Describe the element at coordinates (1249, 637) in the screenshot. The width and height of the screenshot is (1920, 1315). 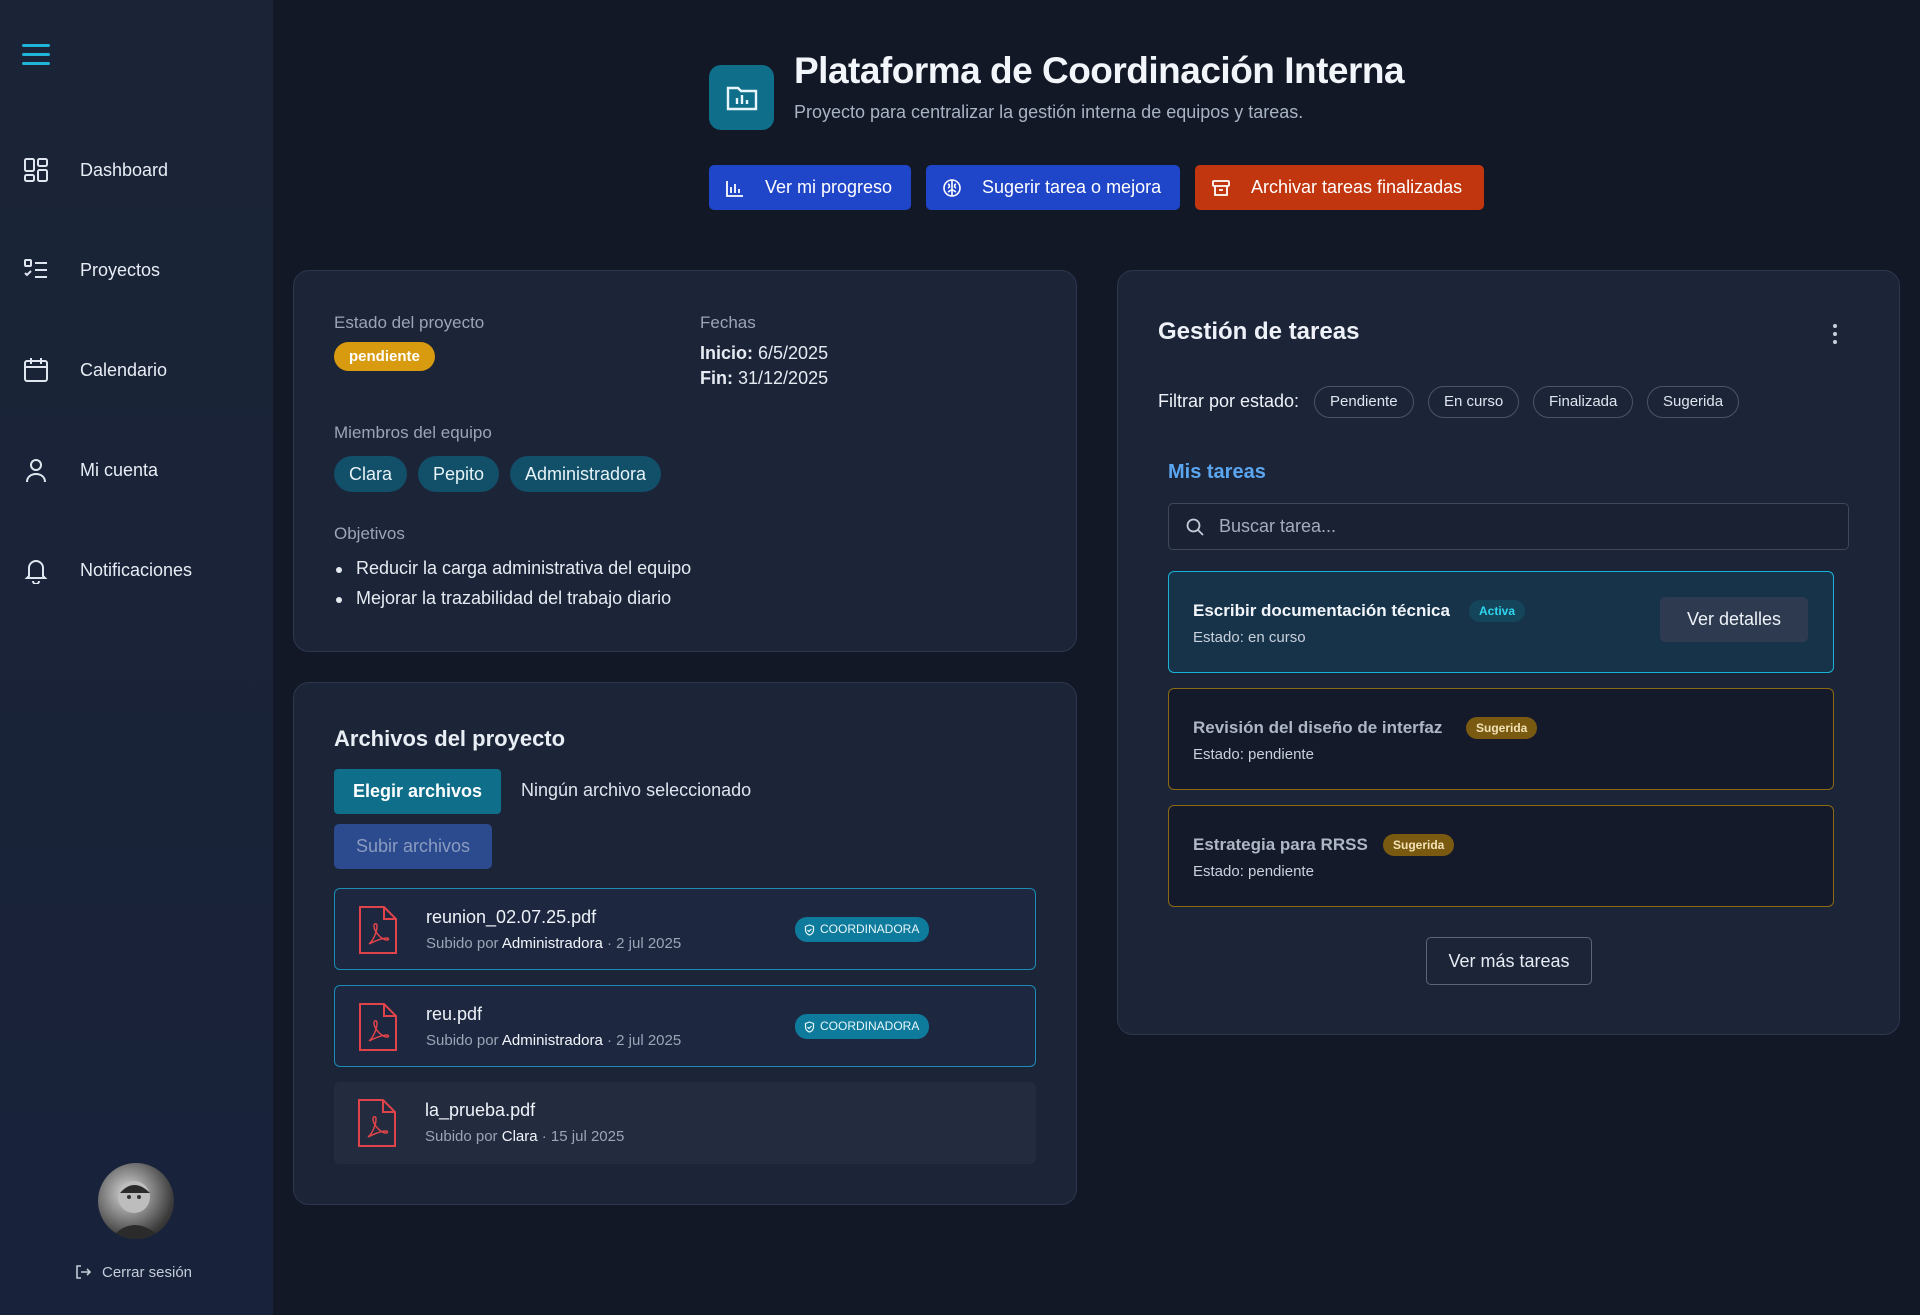
I see `task-status: Estado: en curso` at that location.